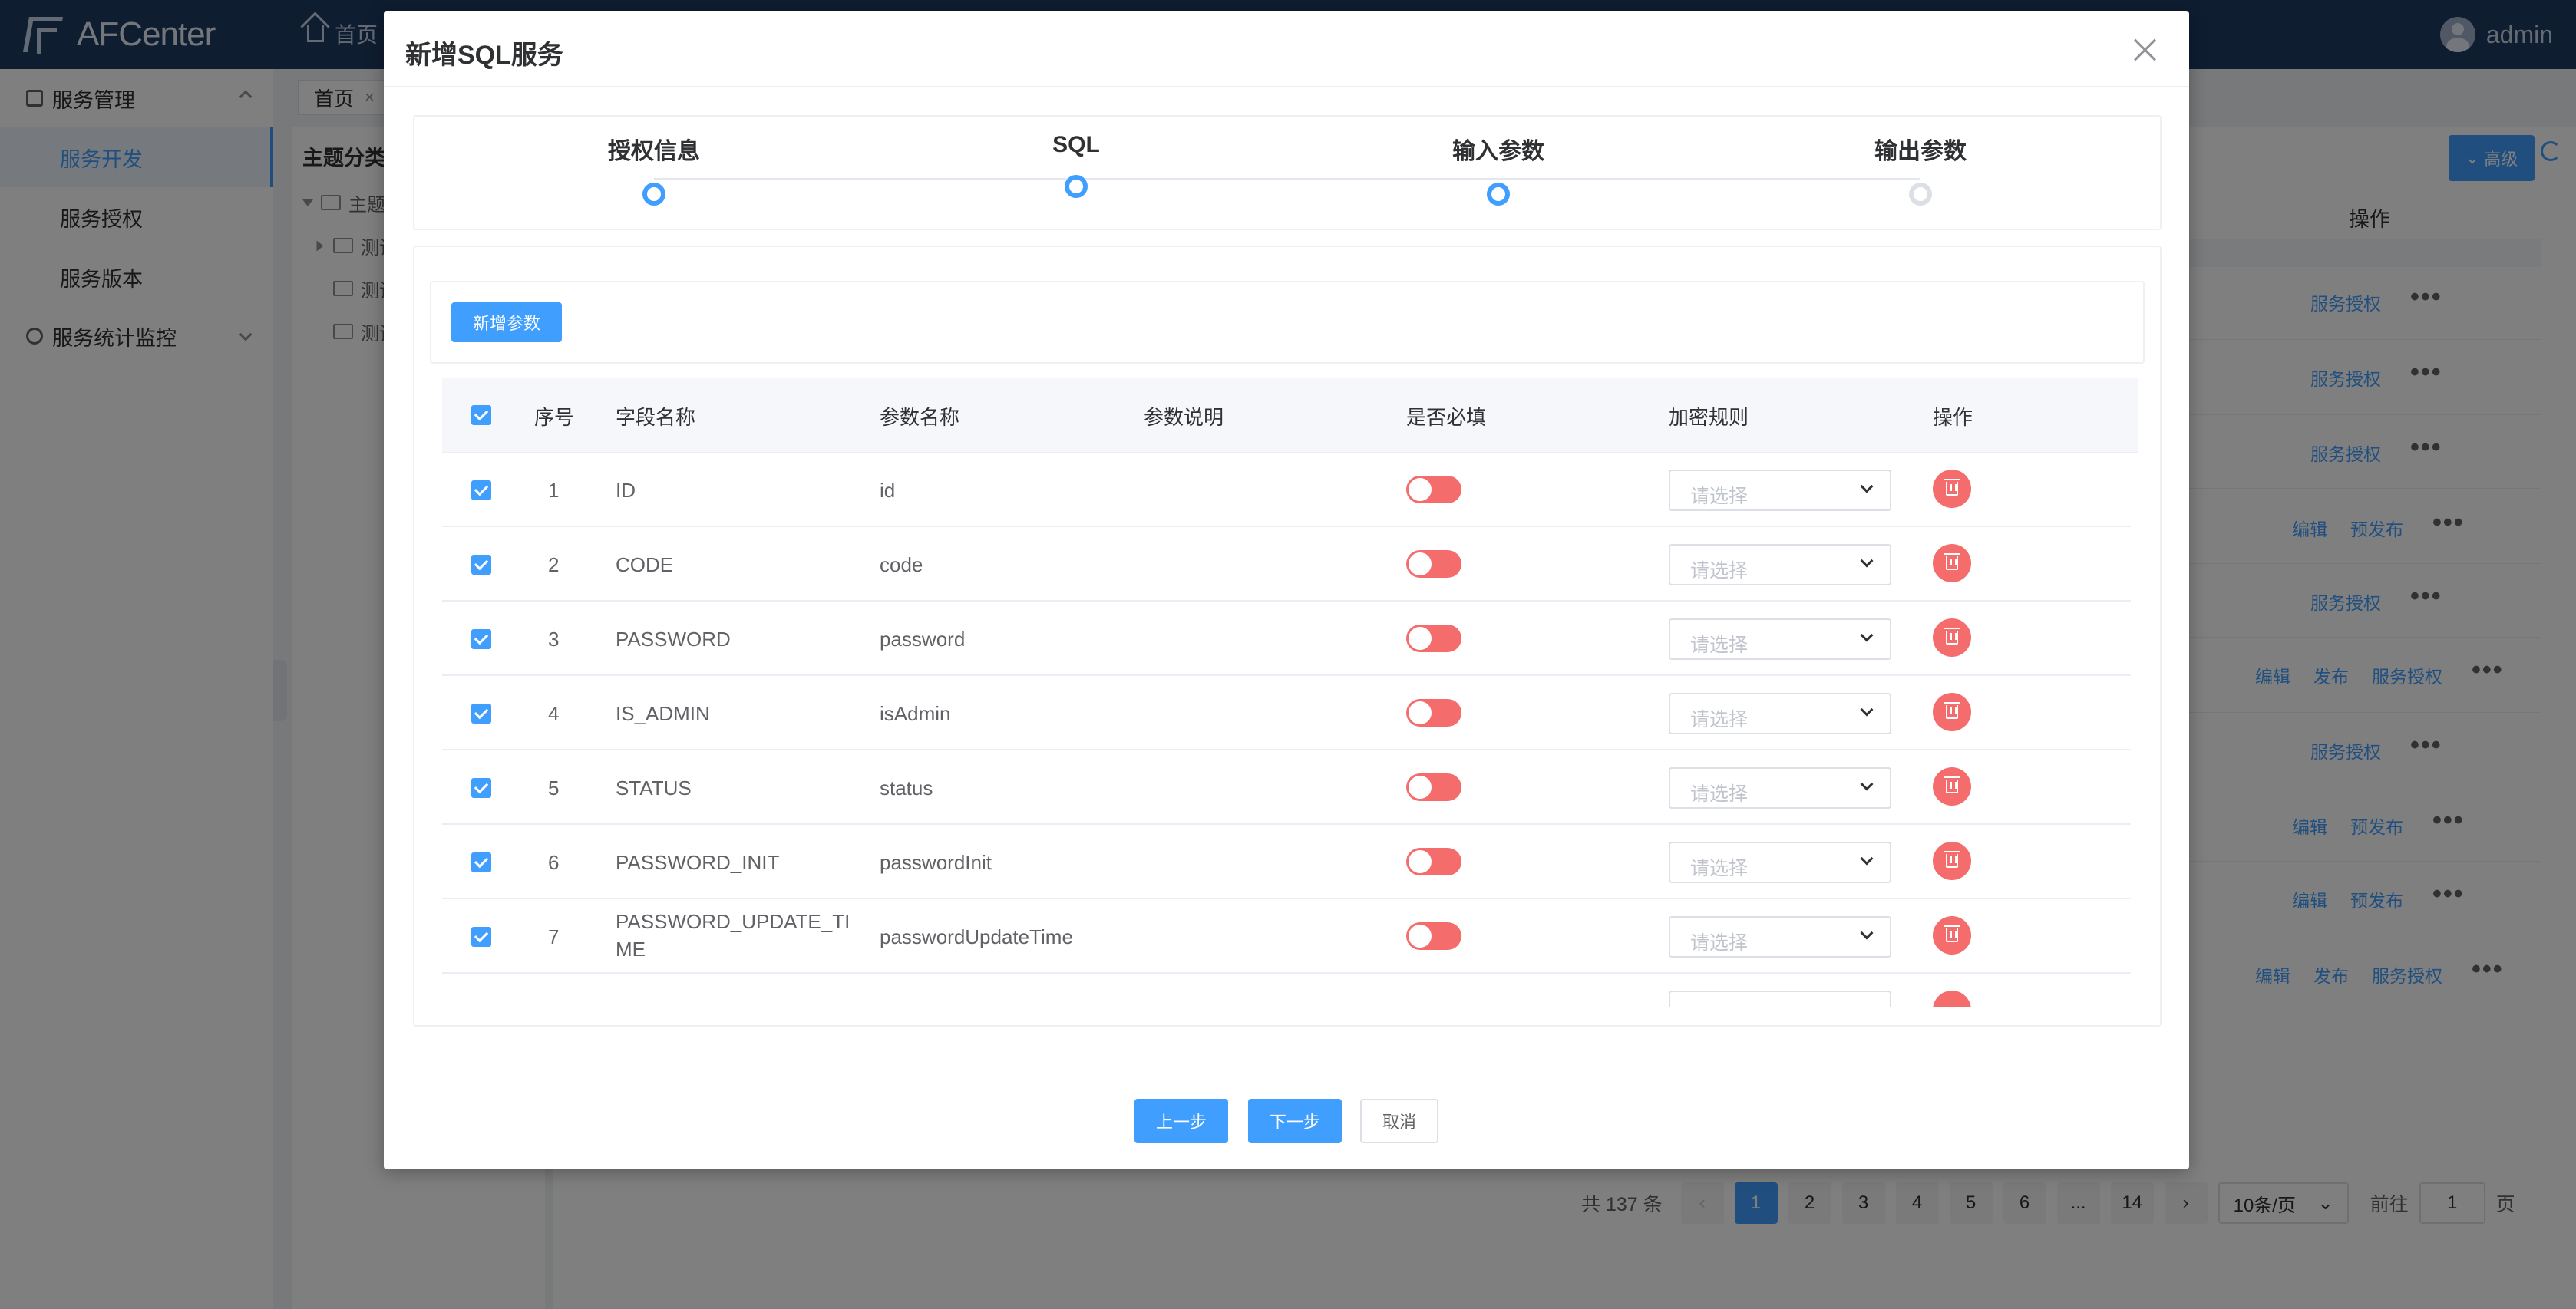  What do you see at coordinates (920, 417) in the screenshot?
I see `col-param-name: 参数名称` at bounding box center [920, 417].